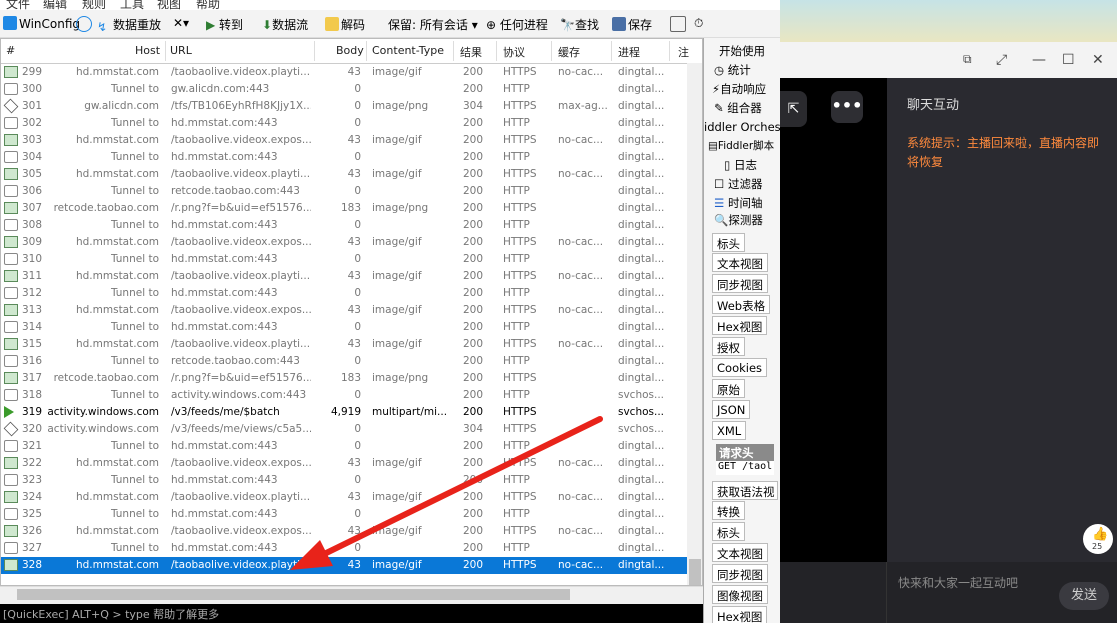 This screenshot has height=623, width=1117. Describe the element at coordinates (967, 59) in the screenshot. I see `pin-icon: ⧉` at that location.